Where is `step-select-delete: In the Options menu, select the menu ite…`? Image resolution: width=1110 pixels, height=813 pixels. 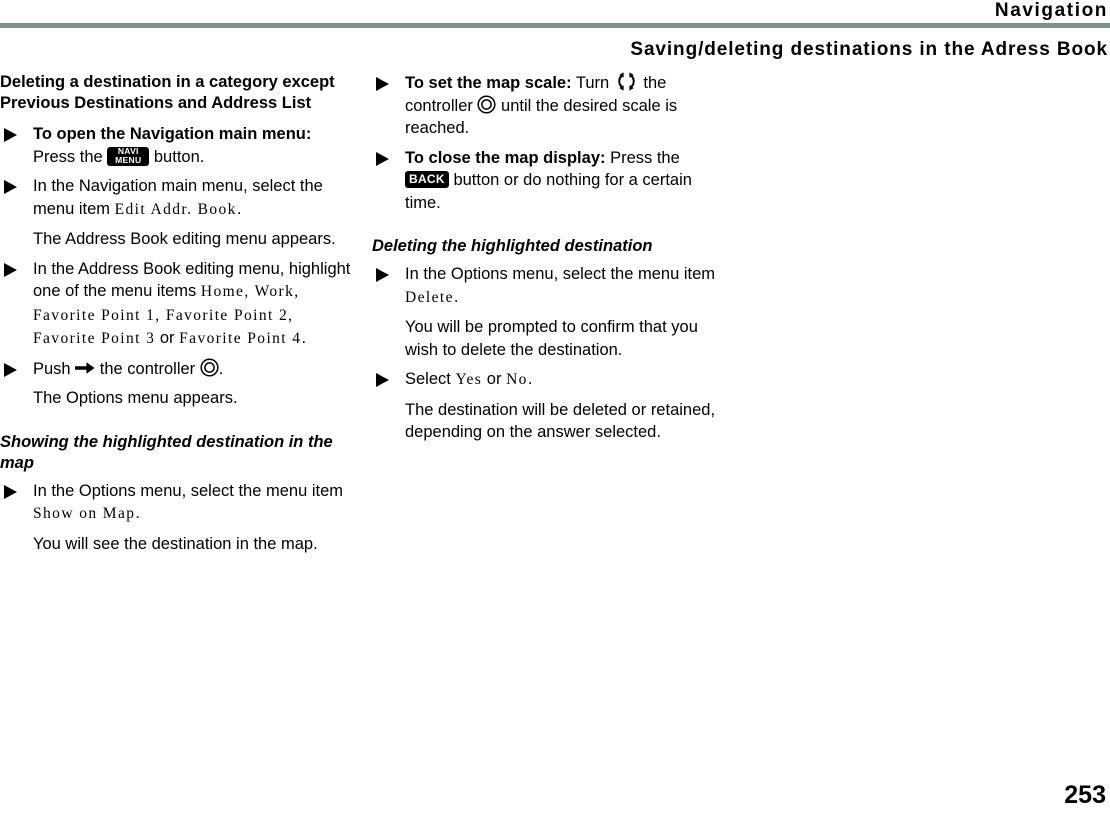
step-select-delete: In the Options menu, select the menu ite… is located at coordinates (549, 286).